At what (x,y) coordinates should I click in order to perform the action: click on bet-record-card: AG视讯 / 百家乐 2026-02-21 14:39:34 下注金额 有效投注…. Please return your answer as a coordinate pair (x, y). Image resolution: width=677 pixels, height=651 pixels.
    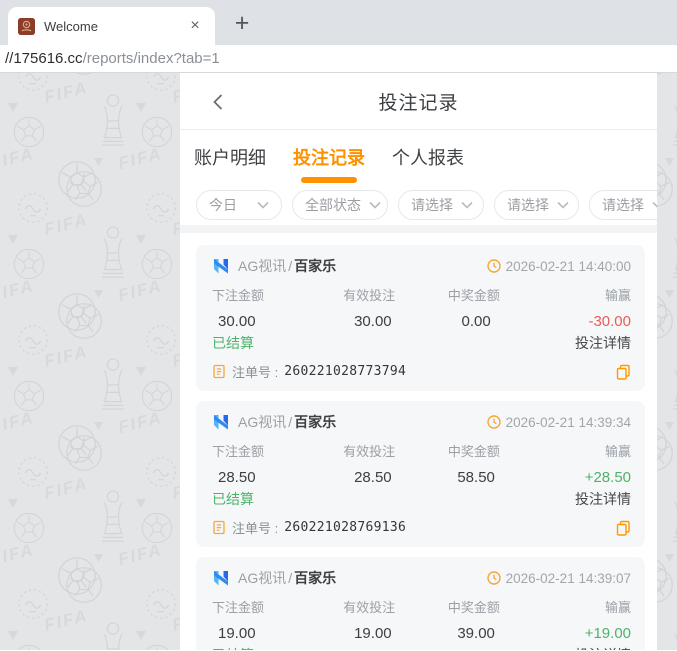
    Looking at the image, I should click on (420, 474).